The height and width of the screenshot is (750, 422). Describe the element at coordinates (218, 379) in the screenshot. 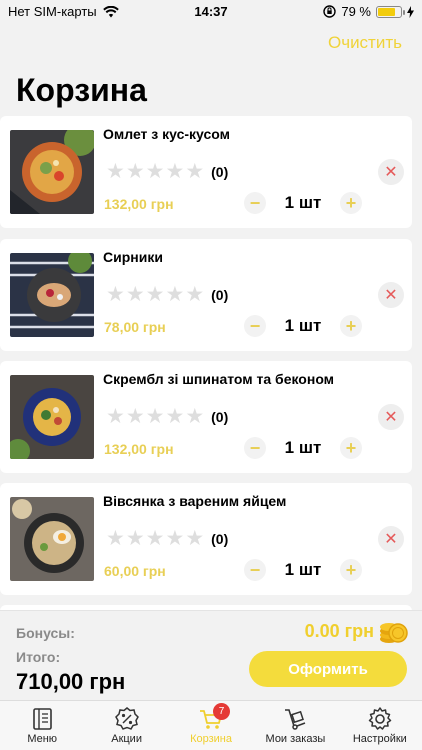

I see `dish-name: Скрембл зі шпинатом та беконом` at that location.